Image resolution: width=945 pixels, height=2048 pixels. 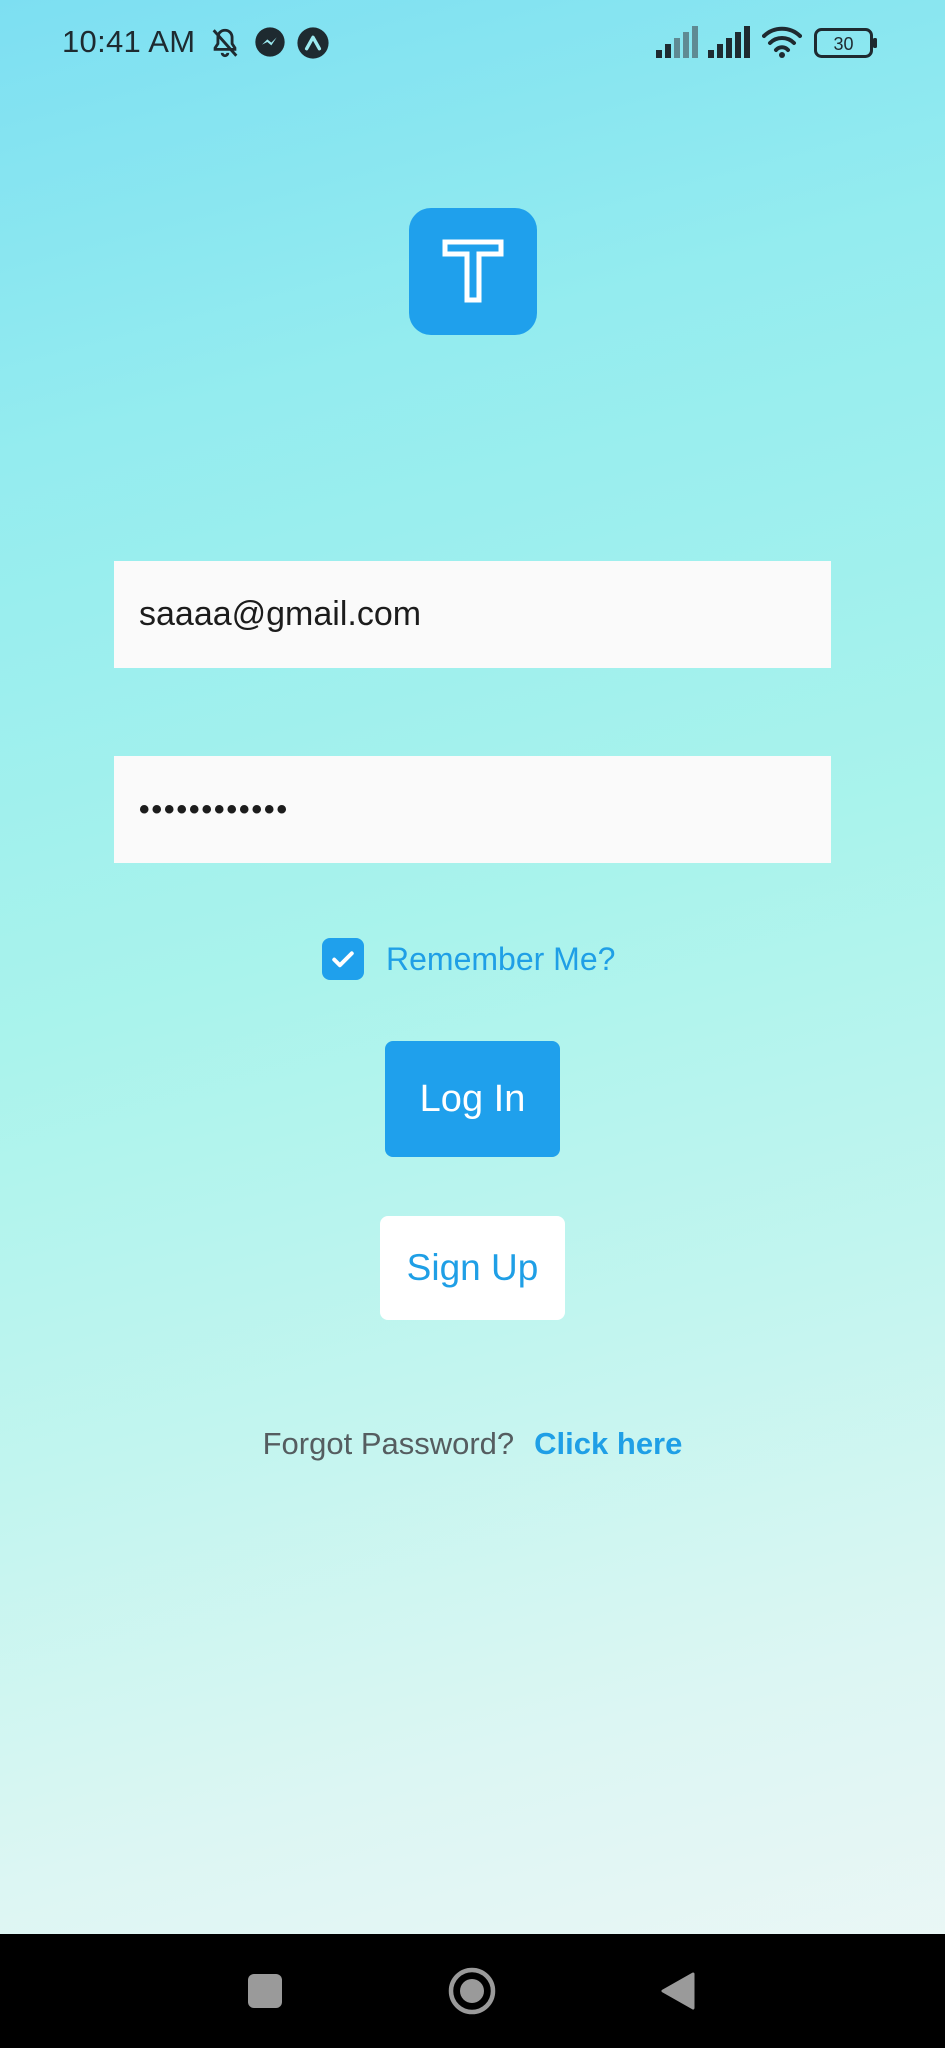 What do you see at coordinates (782, 43) in the screenshot?
I see `wifi-icon` at bounding box center [782, 43].